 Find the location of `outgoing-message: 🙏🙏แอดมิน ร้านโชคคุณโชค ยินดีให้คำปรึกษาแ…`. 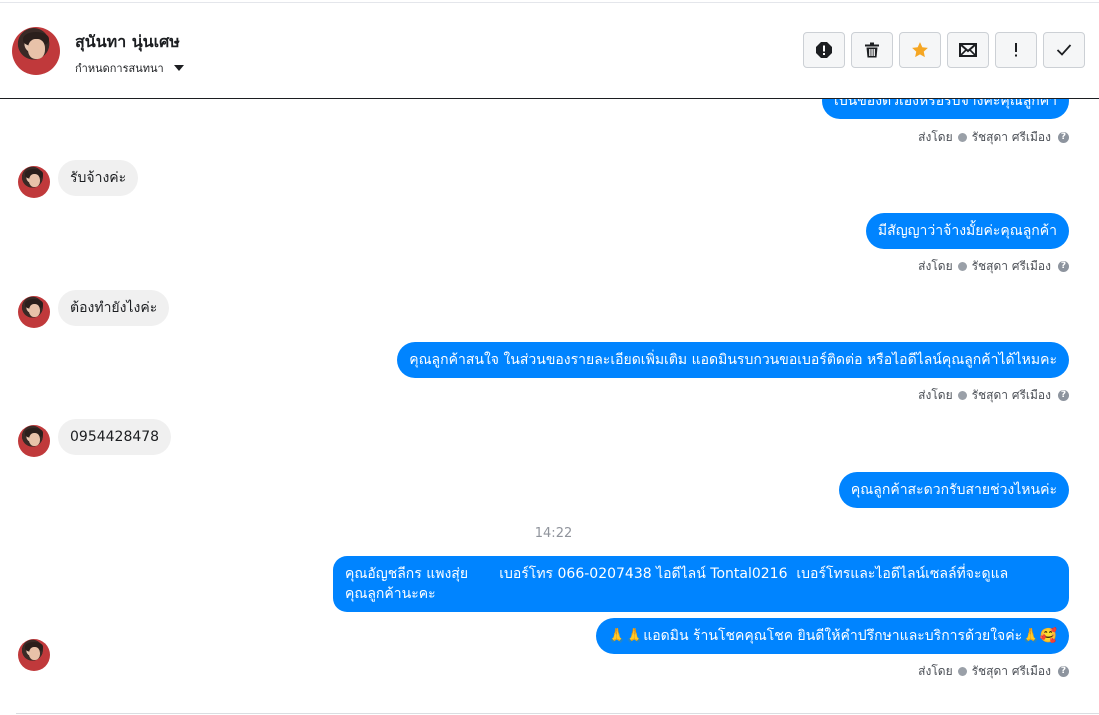

outgoing-message: 🙏🙏แอดมิน ร้านโชคคุณโชค ยินดีให้คำปรึกษาแ… is located at coordinates (832, 636).